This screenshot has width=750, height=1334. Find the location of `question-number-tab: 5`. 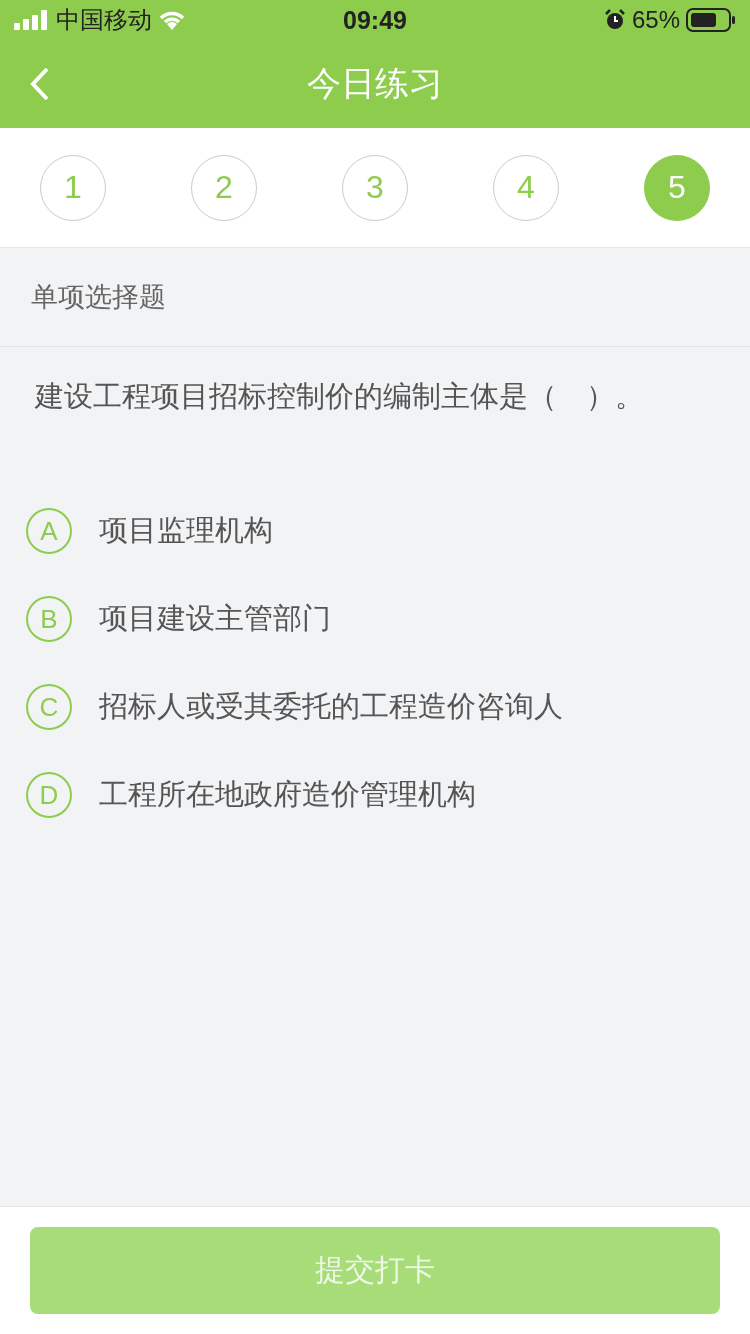

question-number-tab: 5 is located at coordinates (677, 187).